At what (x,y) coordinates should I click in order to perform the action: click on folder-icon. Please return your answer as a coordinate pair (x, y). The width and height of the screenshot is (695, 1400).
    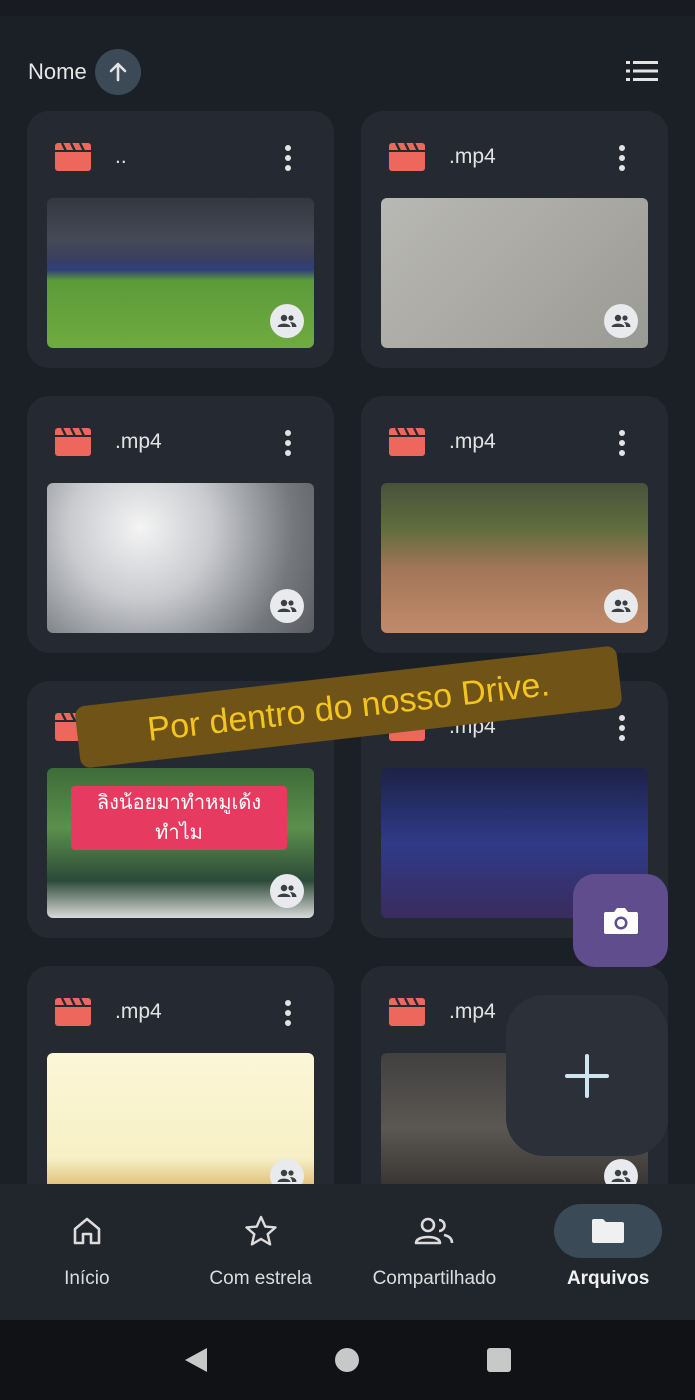
    Looking at the image, I should click on (608, 1231).